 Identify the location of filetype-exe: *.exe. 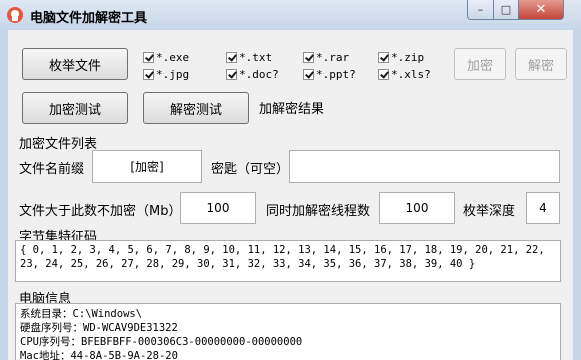
(166, 57).